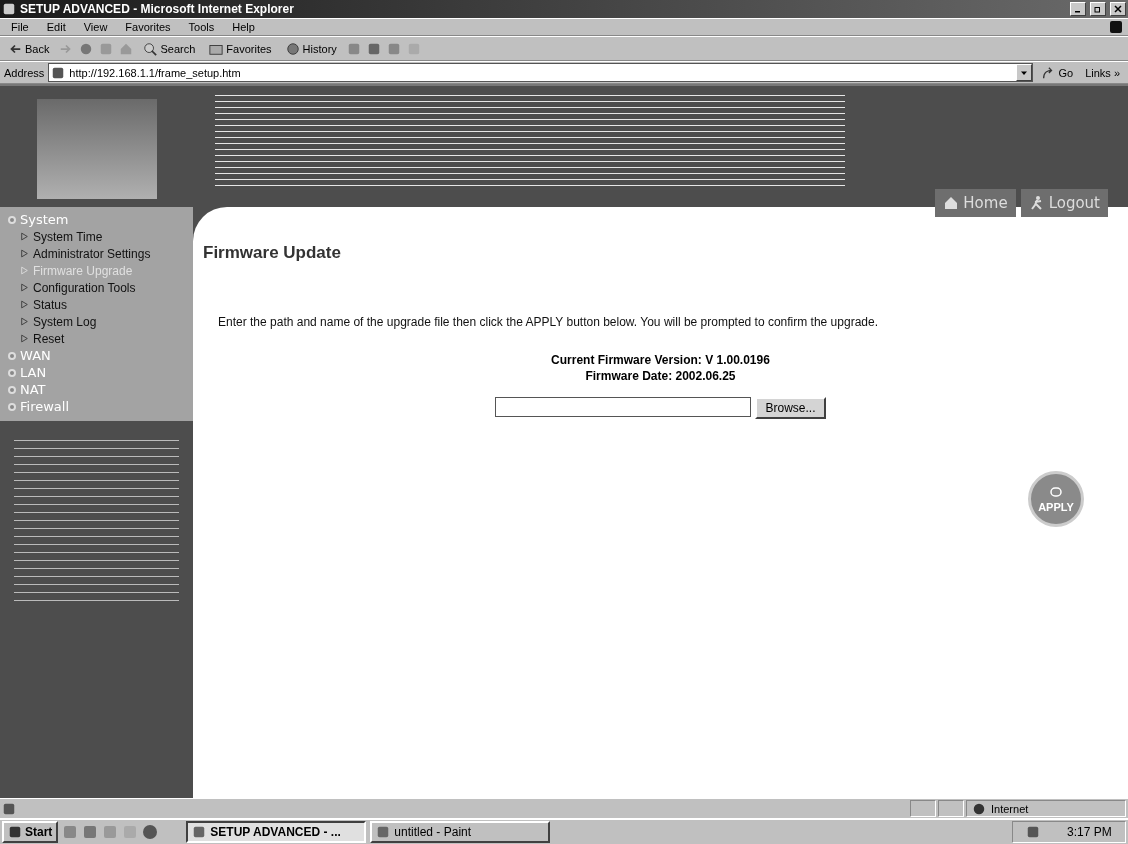 The width and height of the screenshot is (1128, 844). I want to click on nav-item: Configuration Tools, so click(100, 287).